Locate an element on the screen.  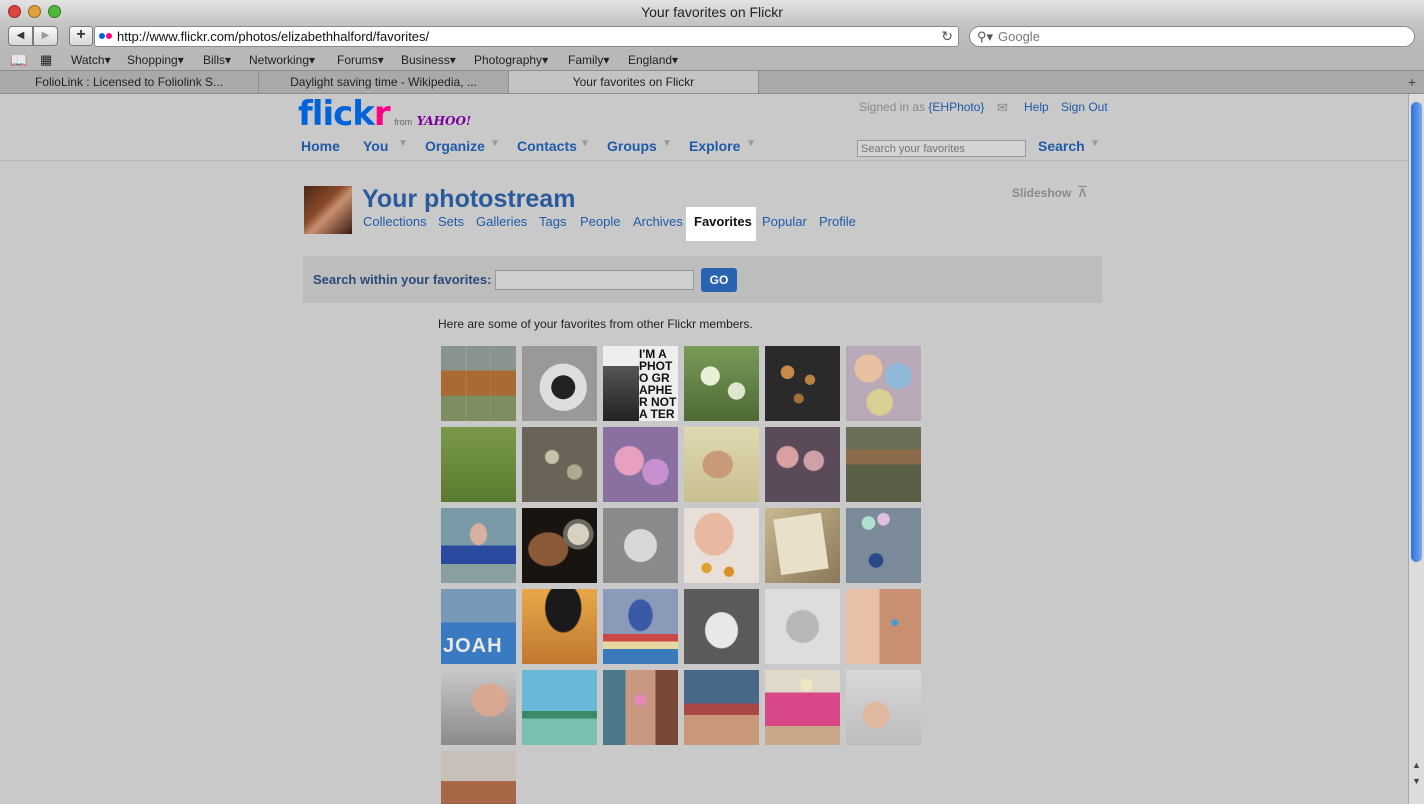
tab-people: People is located at coordinates (600, 221).